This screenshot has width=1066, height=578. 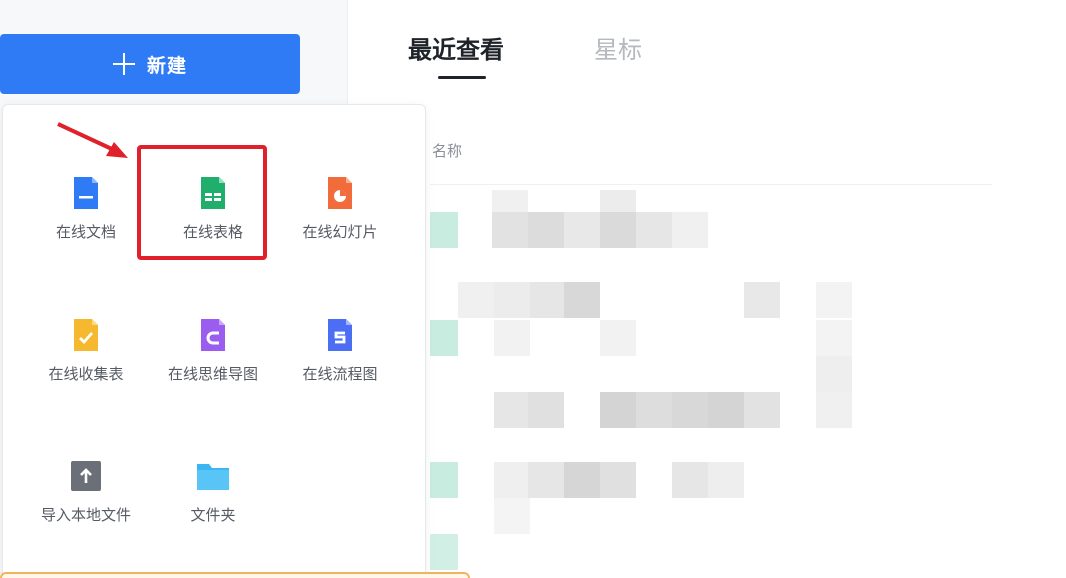 What do you see at coordinates (340, 374) in the screenshot?
I see `menu-item-label: 在线流程图` at bounding box center [340, 374].